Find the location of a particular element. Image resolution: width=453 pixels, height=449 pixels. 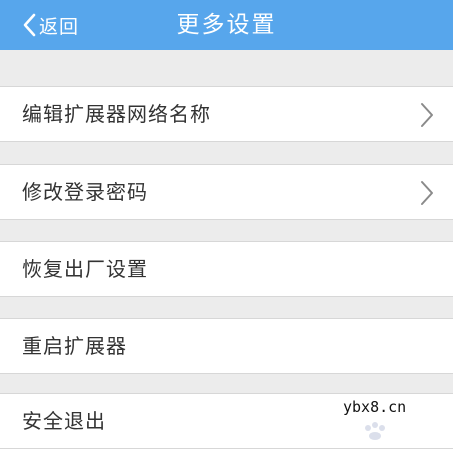

menu-item-restart-extender: 重启扩展器 is located at coordinates (226, 346).